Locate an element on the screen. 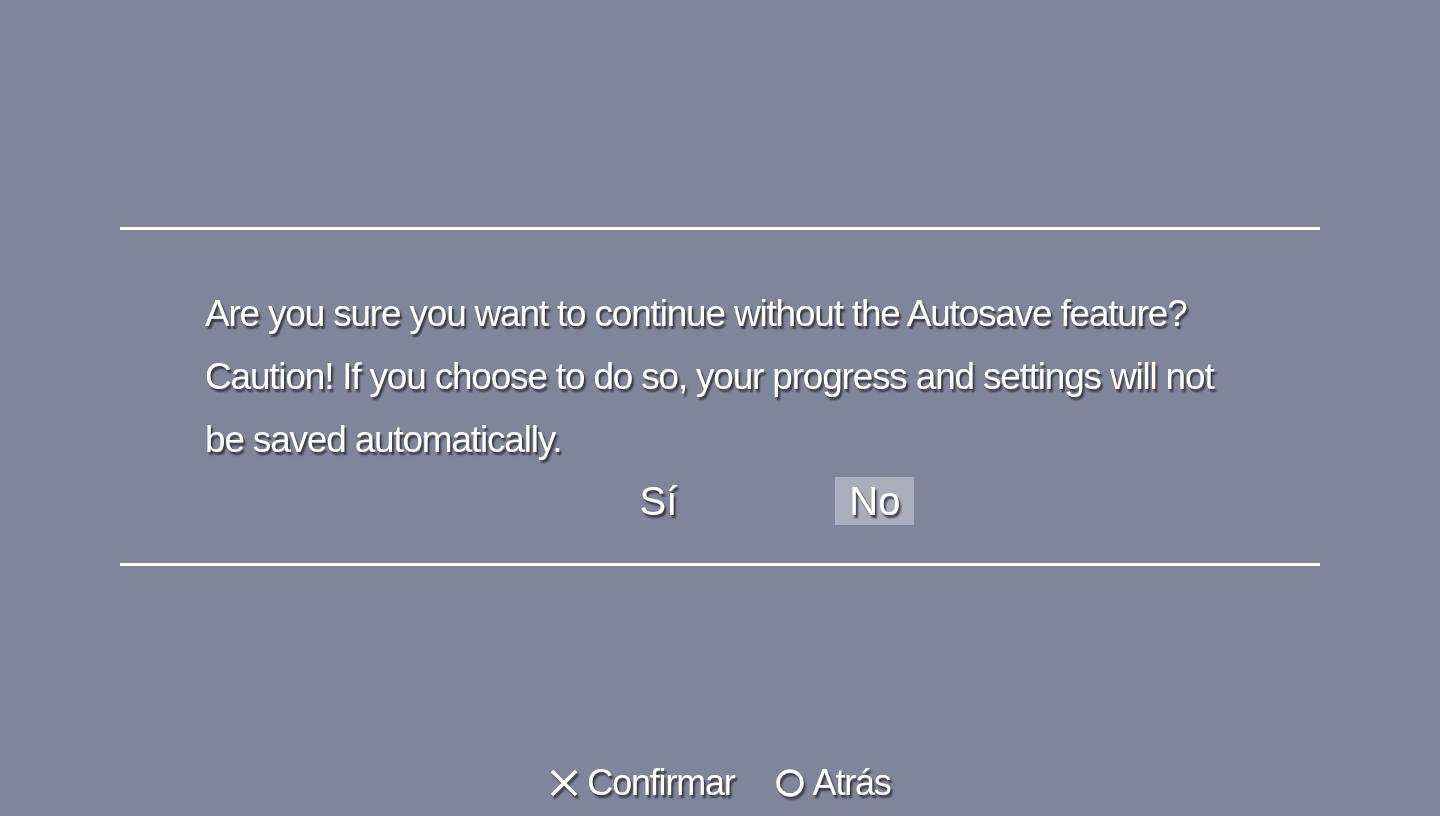 The height and width of the screenshot is (816, 1440). circle-icon is located at coordinates (789, 783).